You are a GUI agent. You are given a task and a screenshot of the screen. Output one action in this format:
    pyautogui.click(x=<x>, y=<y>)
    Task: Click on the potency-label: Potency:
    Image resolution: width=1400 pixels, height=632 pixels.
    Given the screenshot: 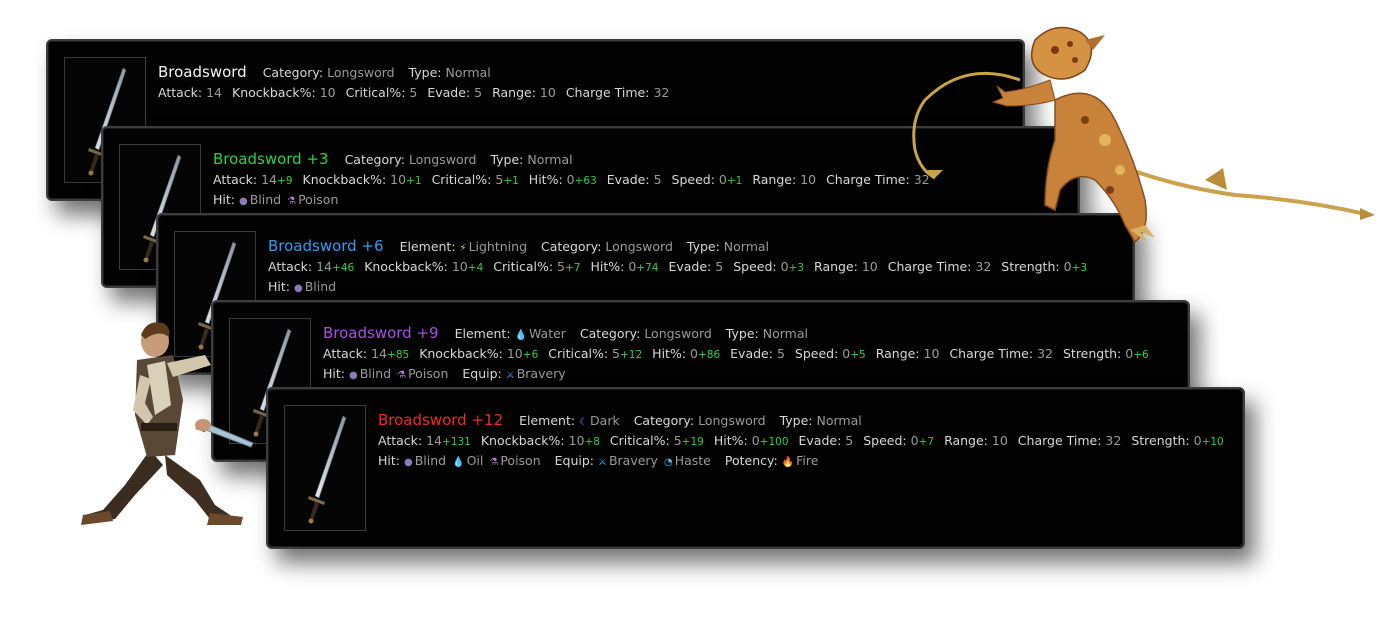 What is the action you would take?
    pyautogui.click(x=751, y=460)
    